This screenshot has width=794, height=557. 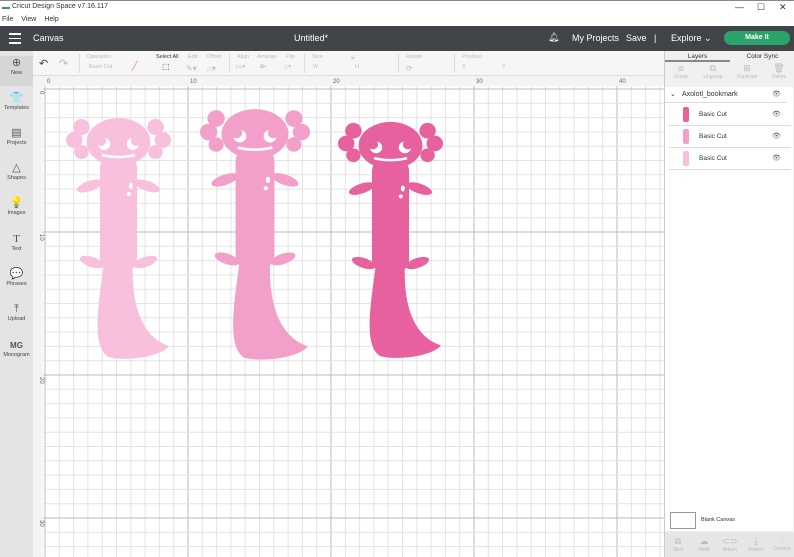 I want to click on sidebar-item-monogram: MG Monogram, so click(x=16, y=348).